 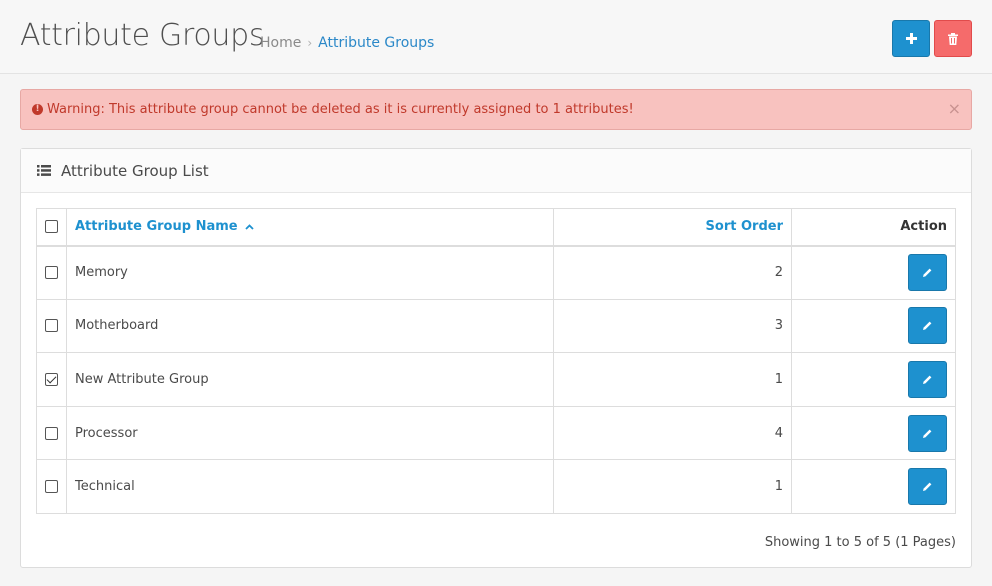 I want to click on select-all-checkbox, so click(x=51, y=227).